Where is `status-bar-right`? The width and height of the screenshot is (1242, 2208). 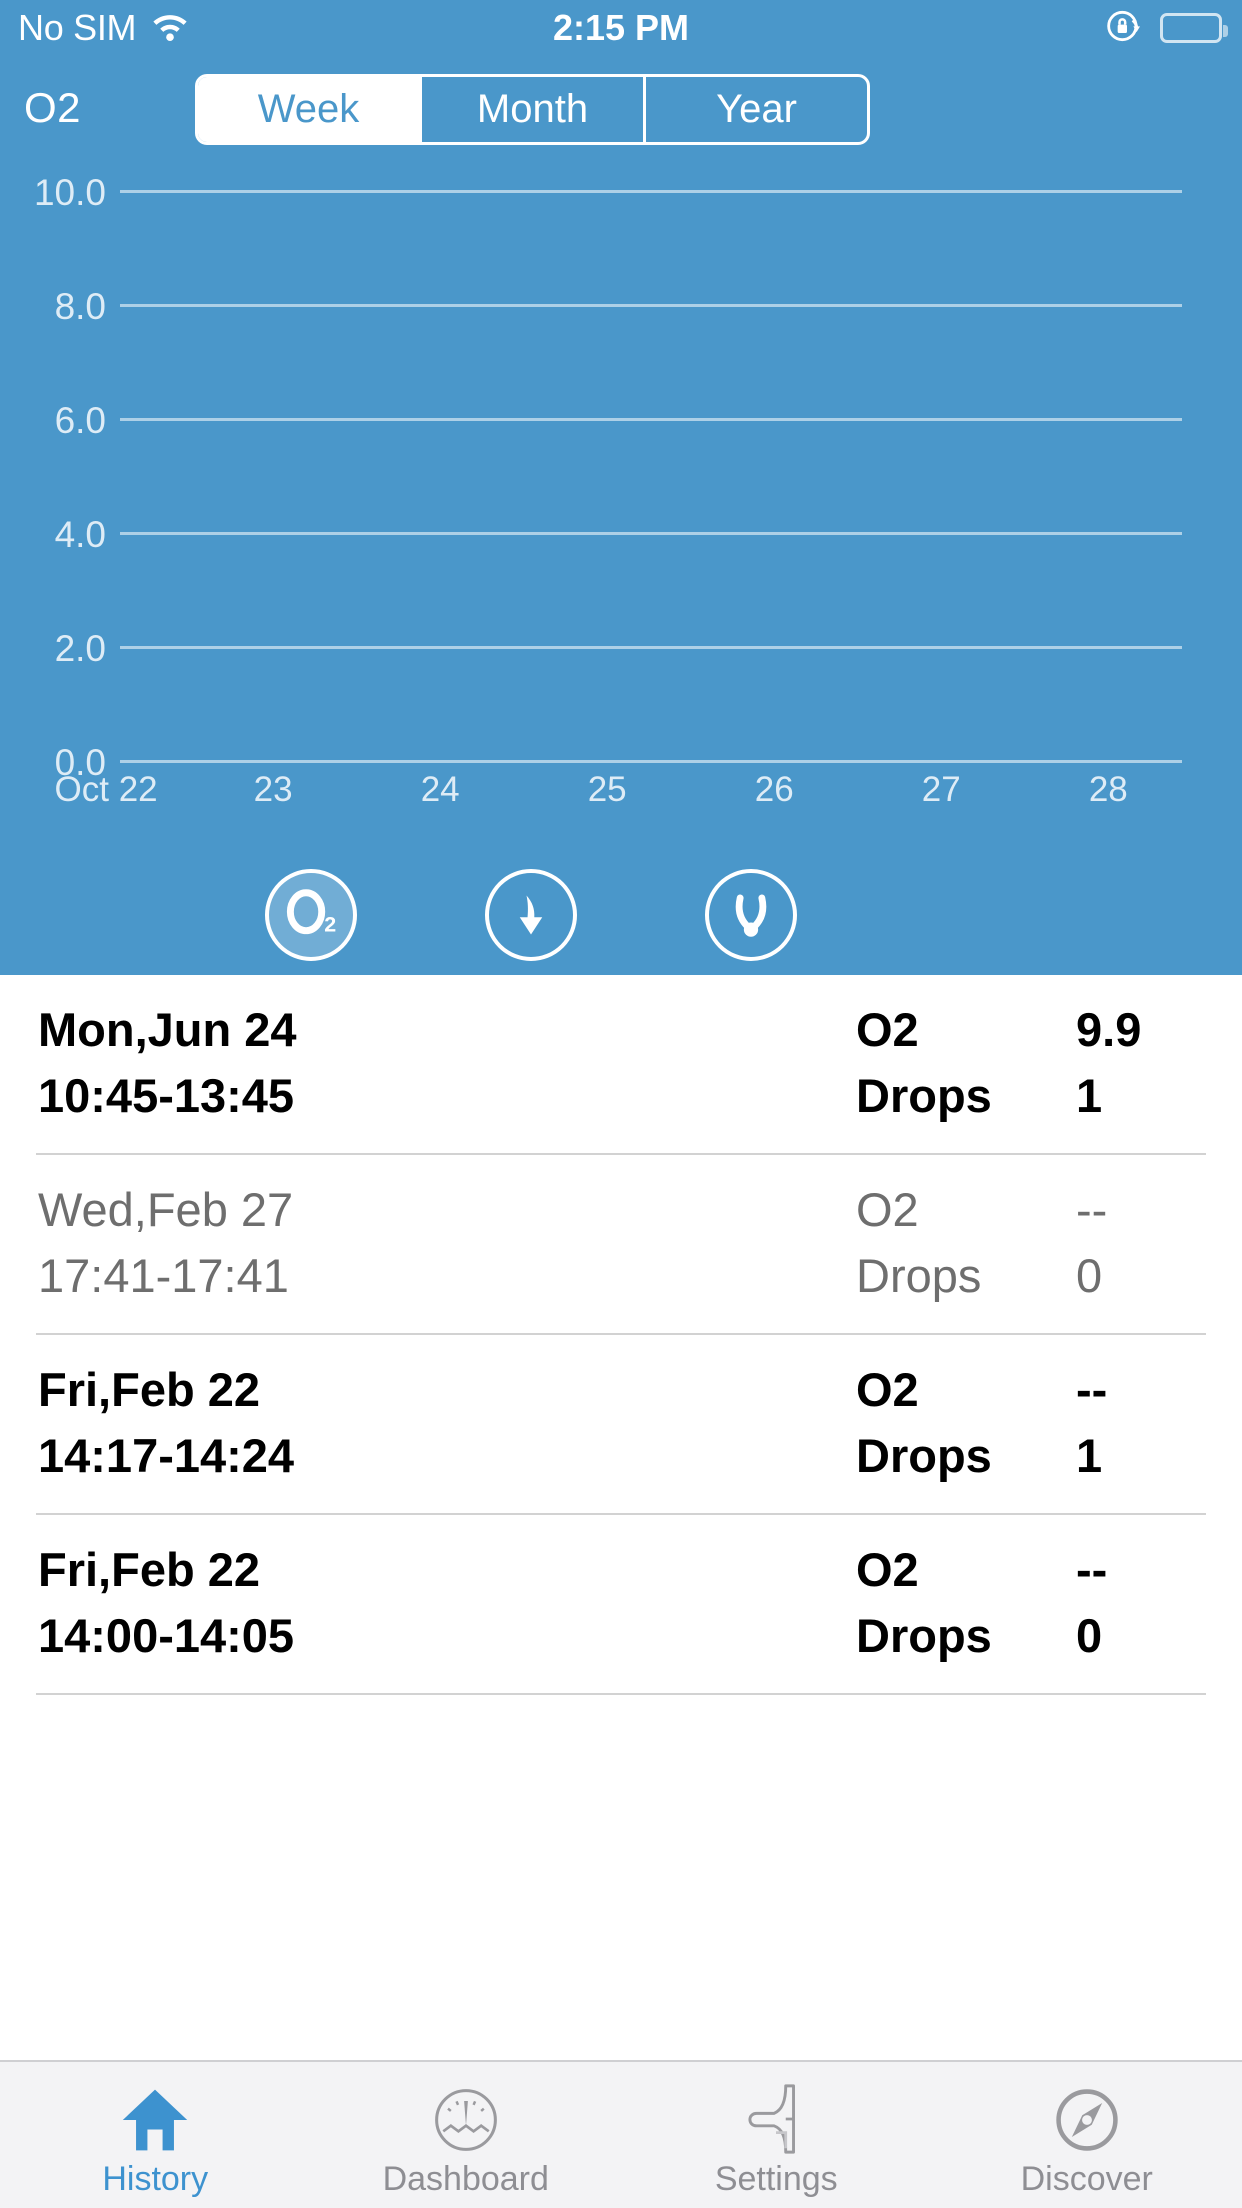
status-bar-right is located at coordinates (1166, 28).